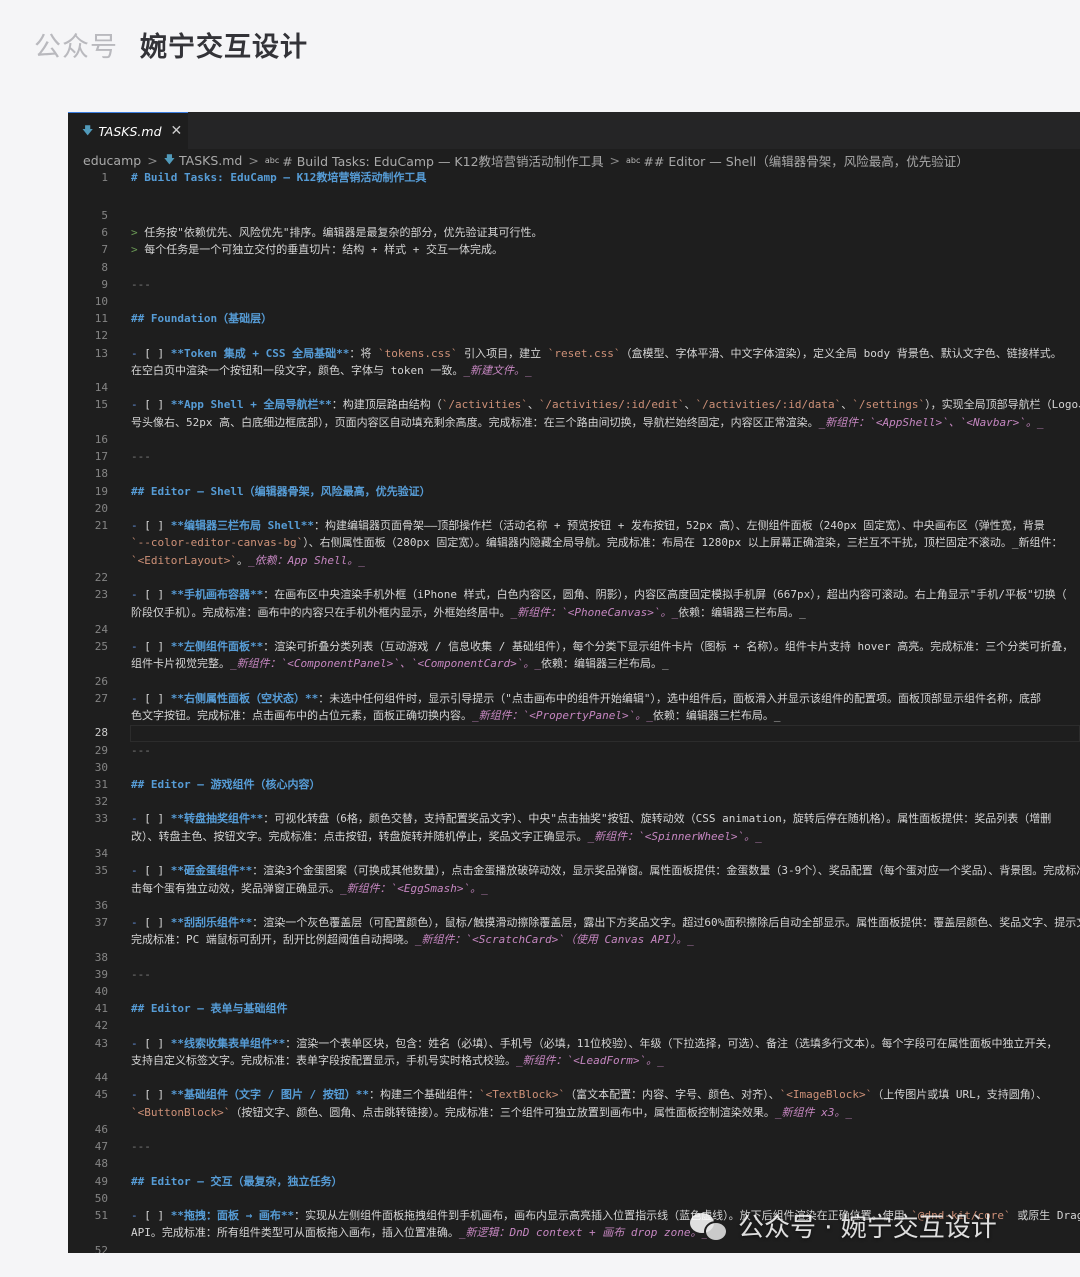 This screenshot has width=1080, height=1277. I want to click on line-number: 44, so click(101, 1078).